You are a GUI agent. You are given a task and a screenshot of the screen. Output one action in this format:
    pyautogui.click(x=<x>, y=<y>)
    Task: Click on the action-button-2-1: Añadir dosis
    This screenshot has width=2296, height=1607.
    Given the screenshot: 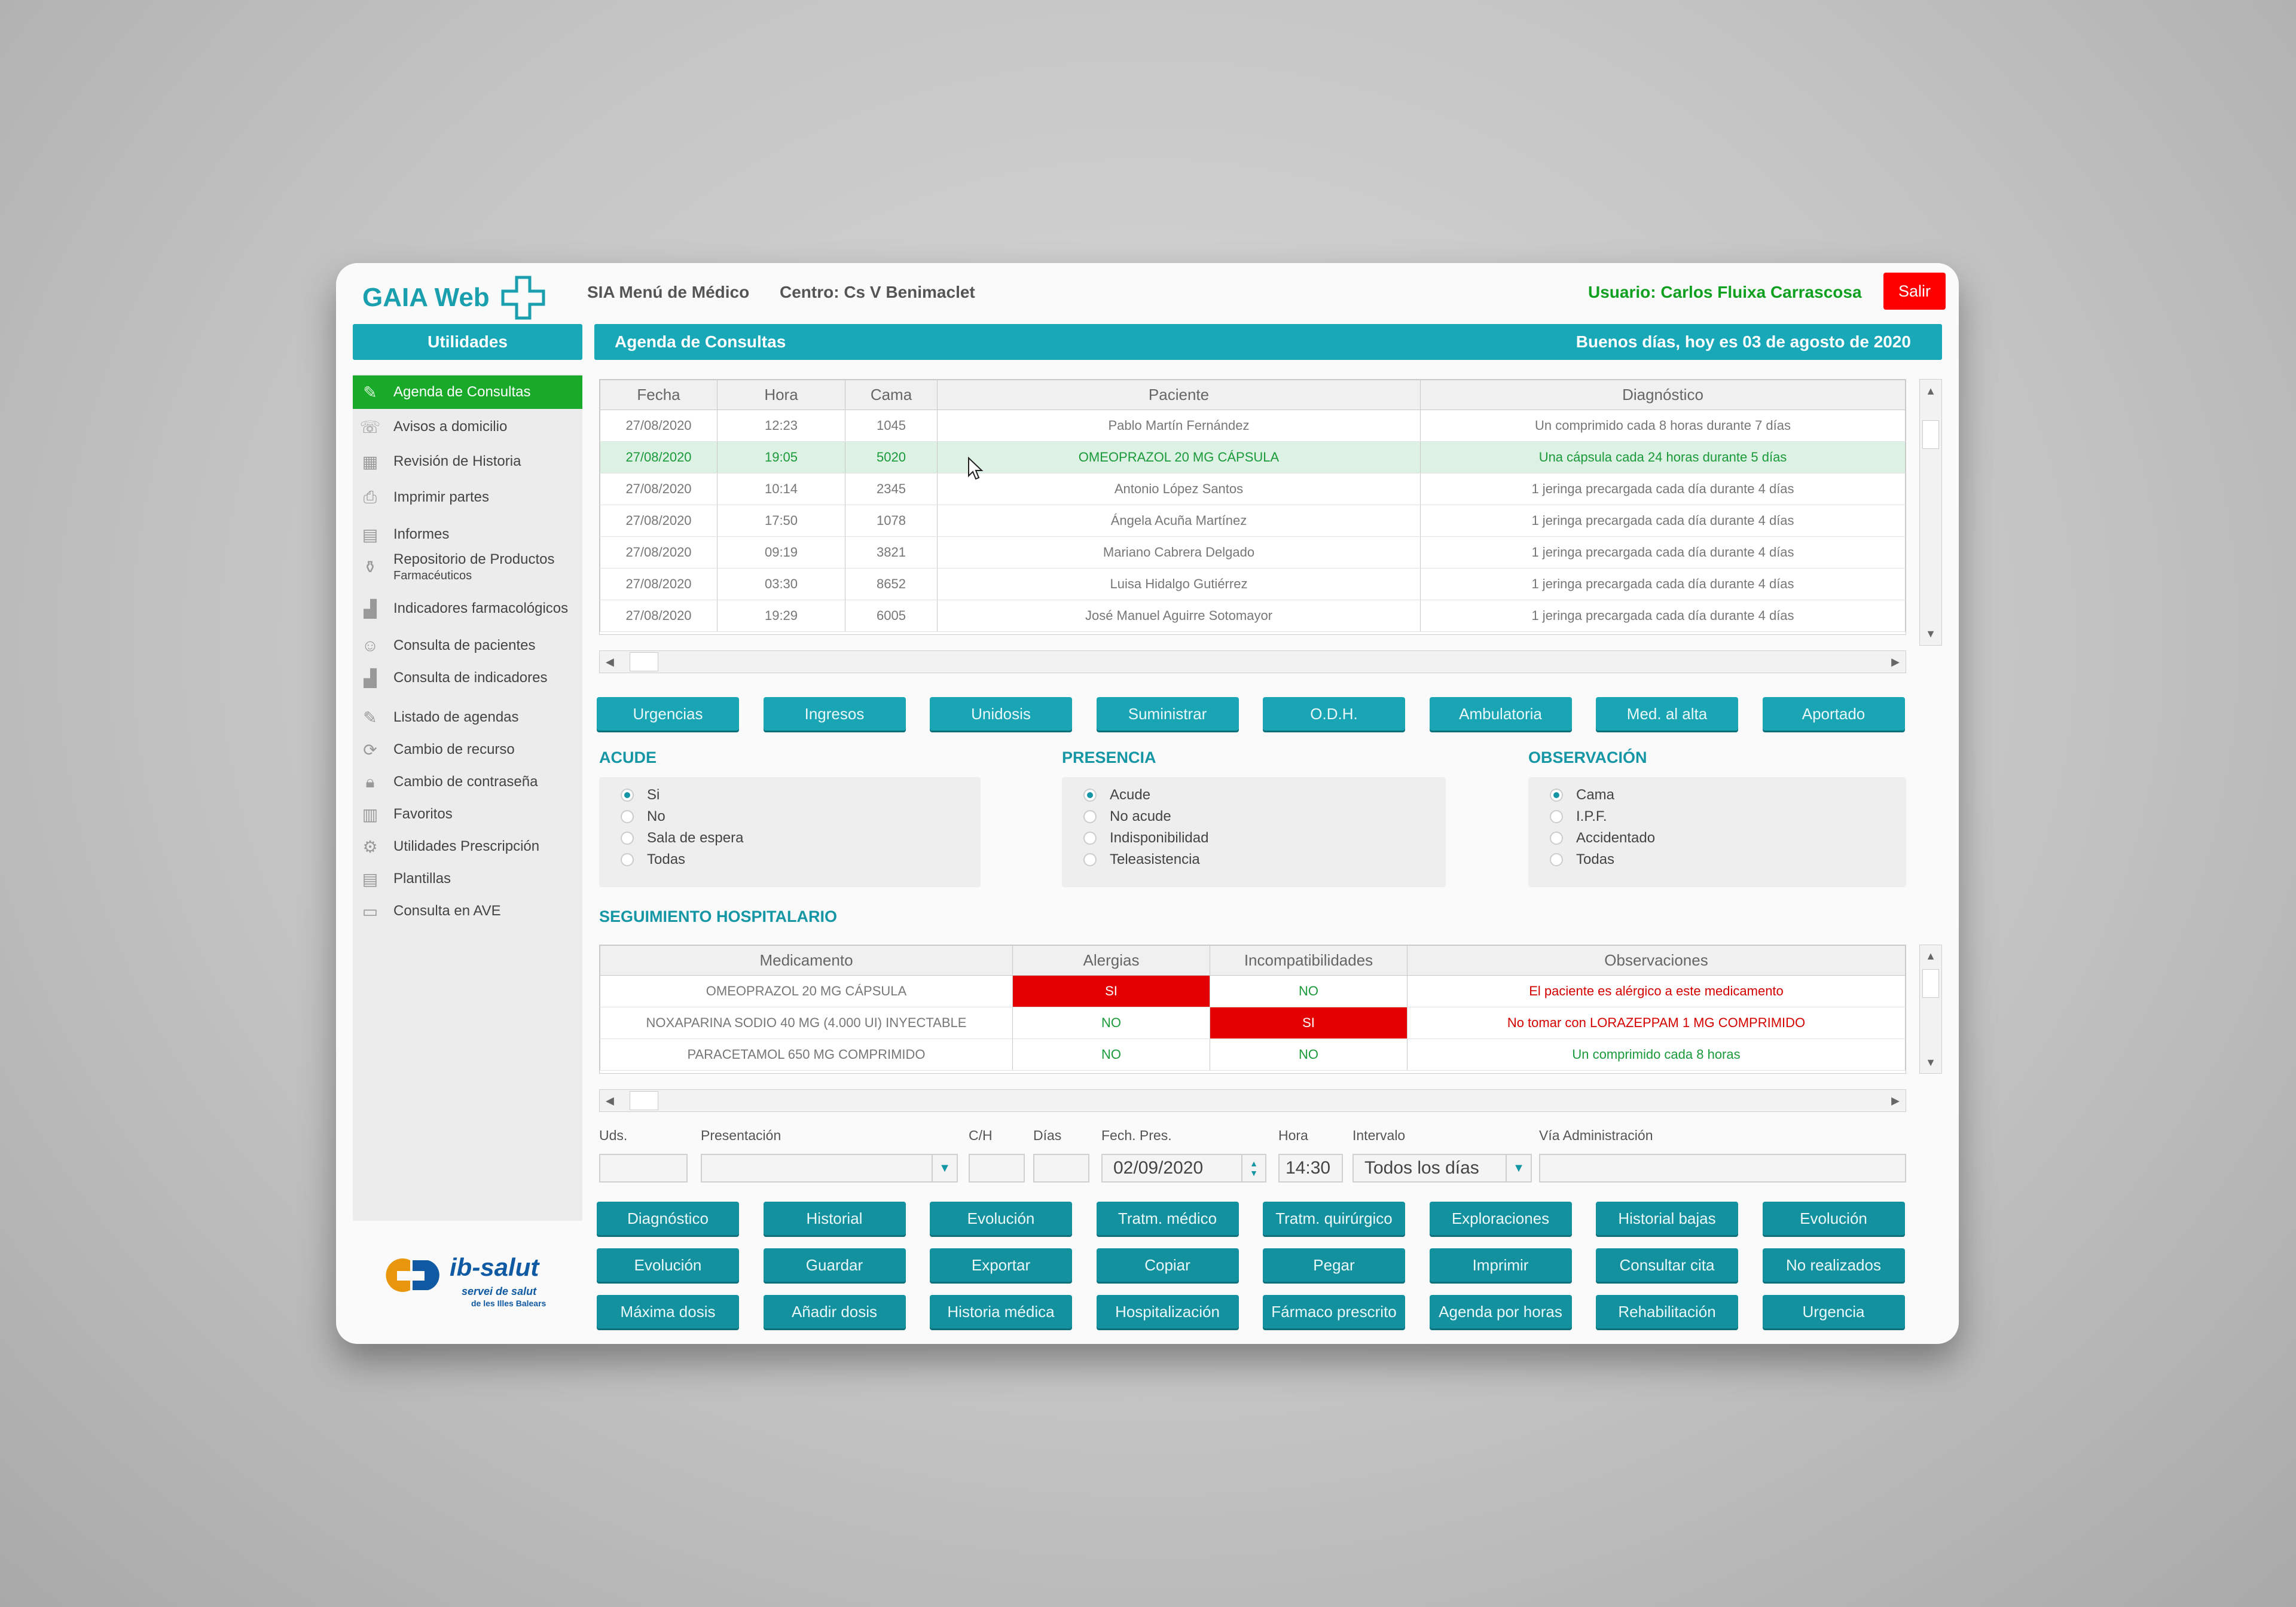 What is the action you would take?
    pyautogui.click(x=834, y=1311)
    